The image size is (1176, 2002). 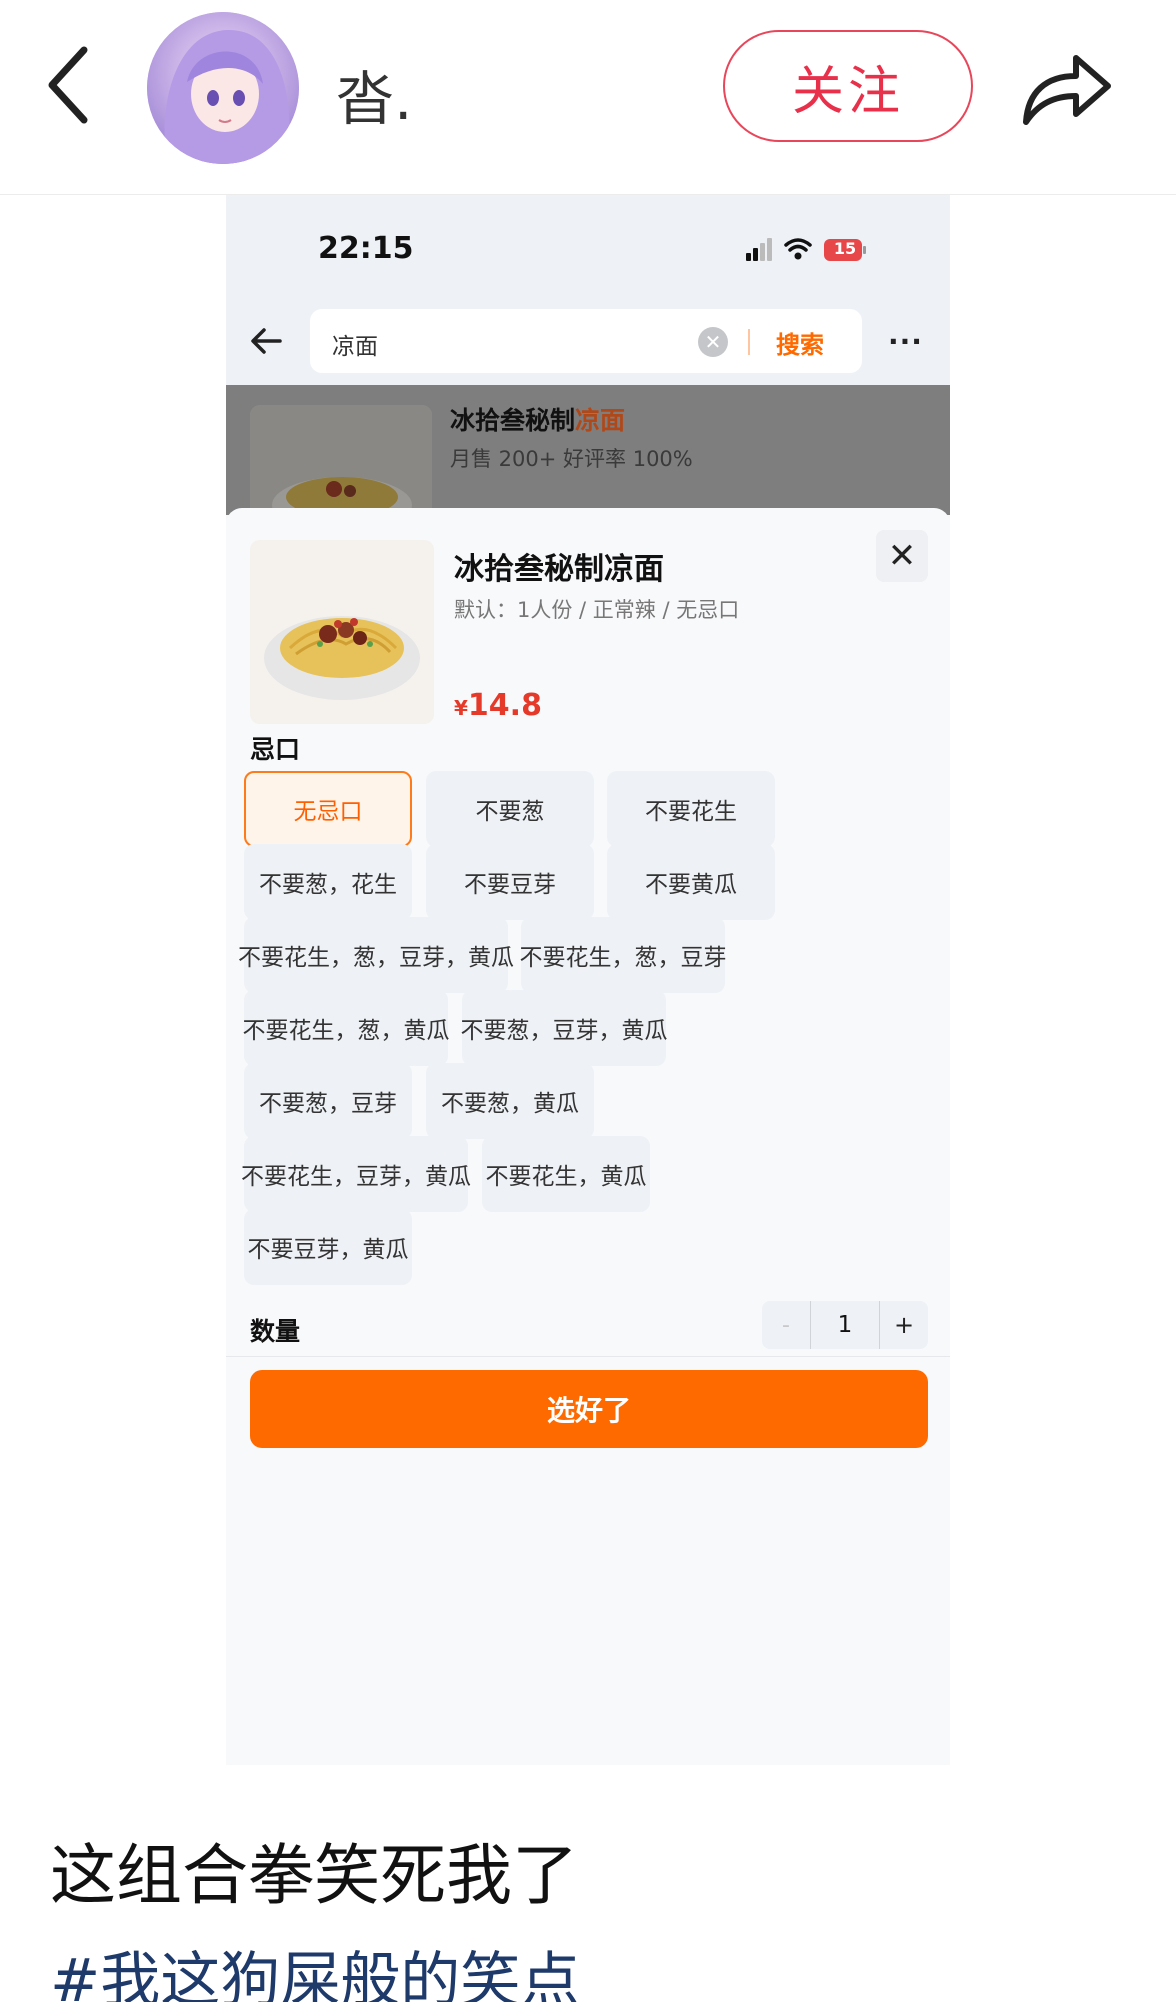 I want to click on status-icons: 15, so click(x=809, y=250).